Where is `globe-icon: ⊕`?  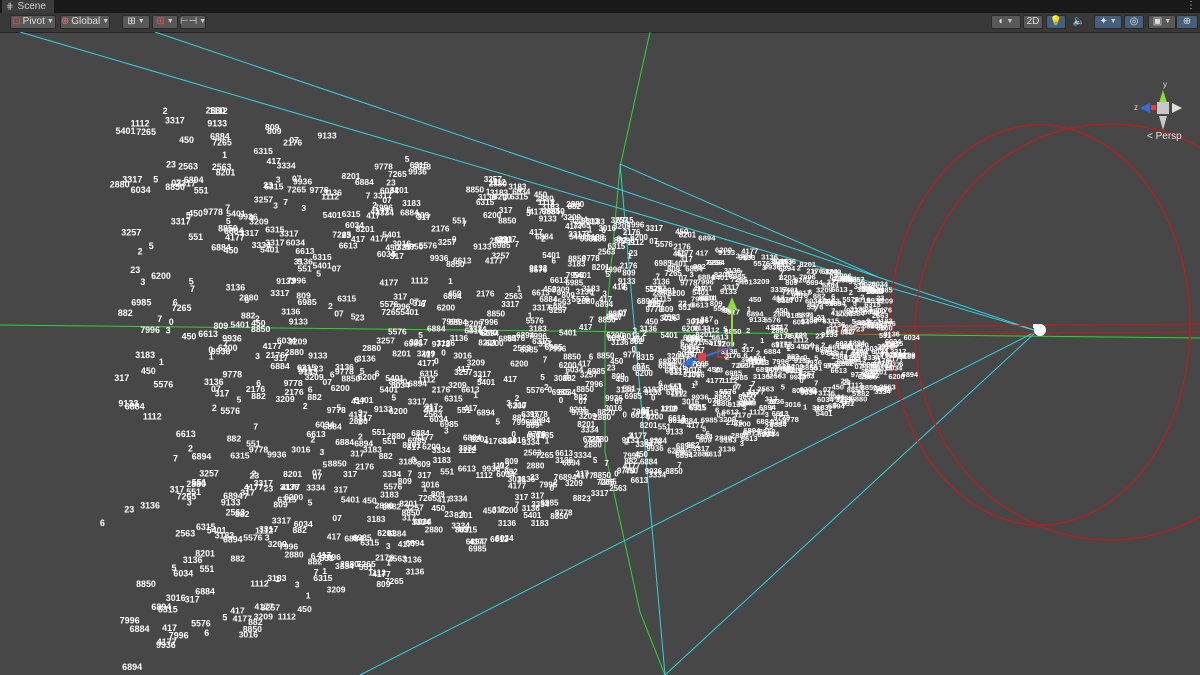
globe-icon: ⊕ is located at coordinates (65, 21).